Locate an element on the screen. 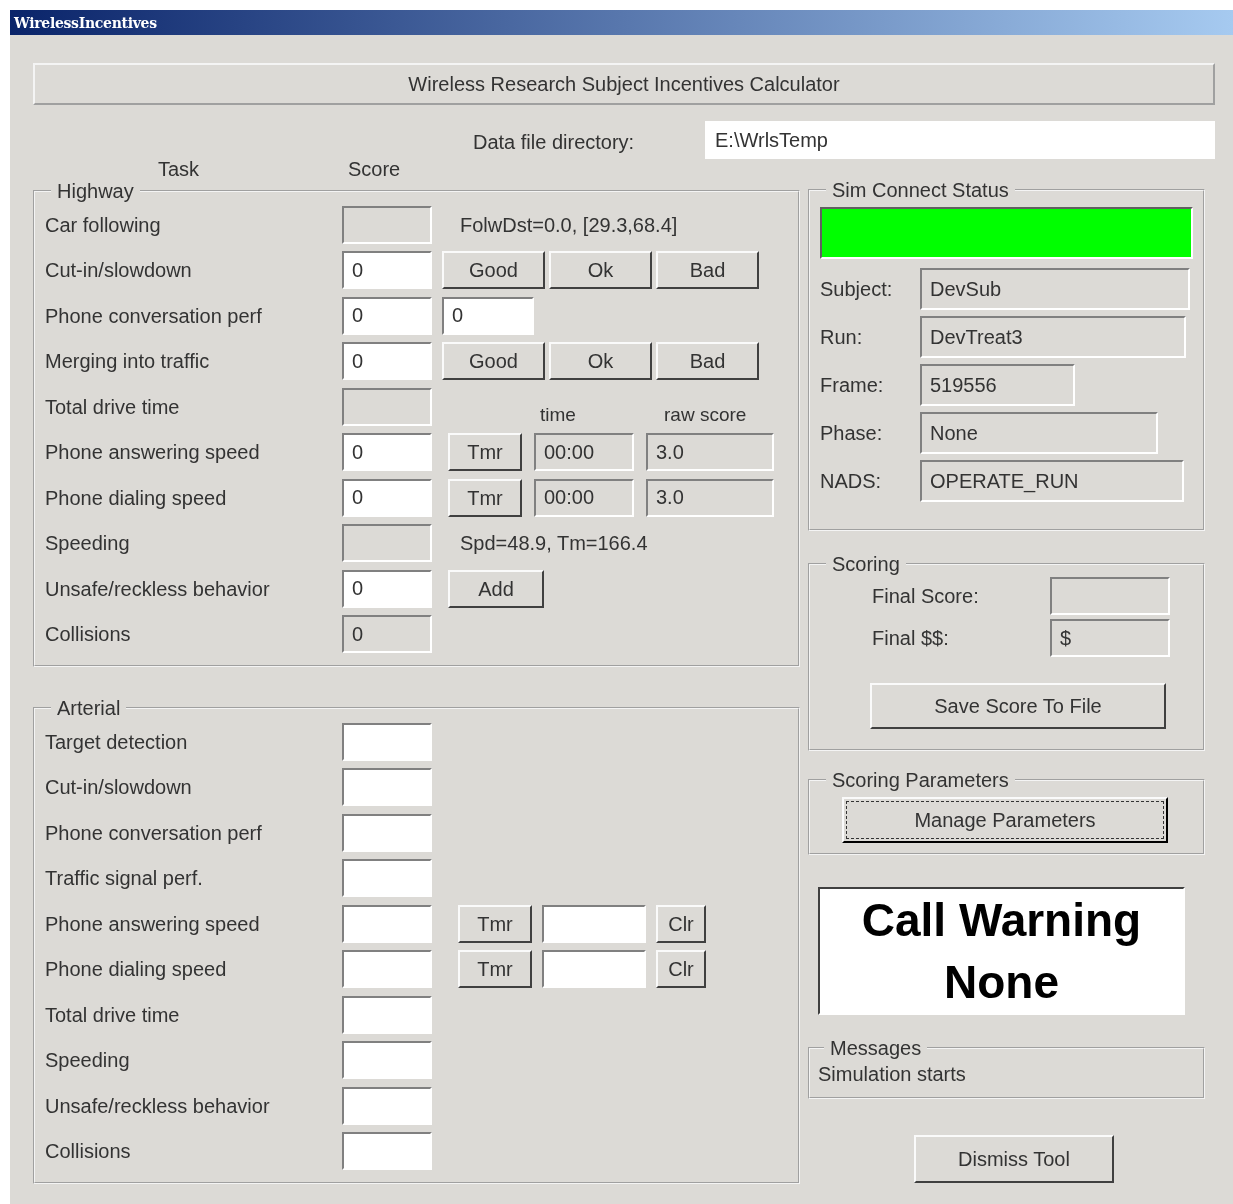 The image size is (1233, 1204). field-label: Run: is located at coordinates (842, 337).